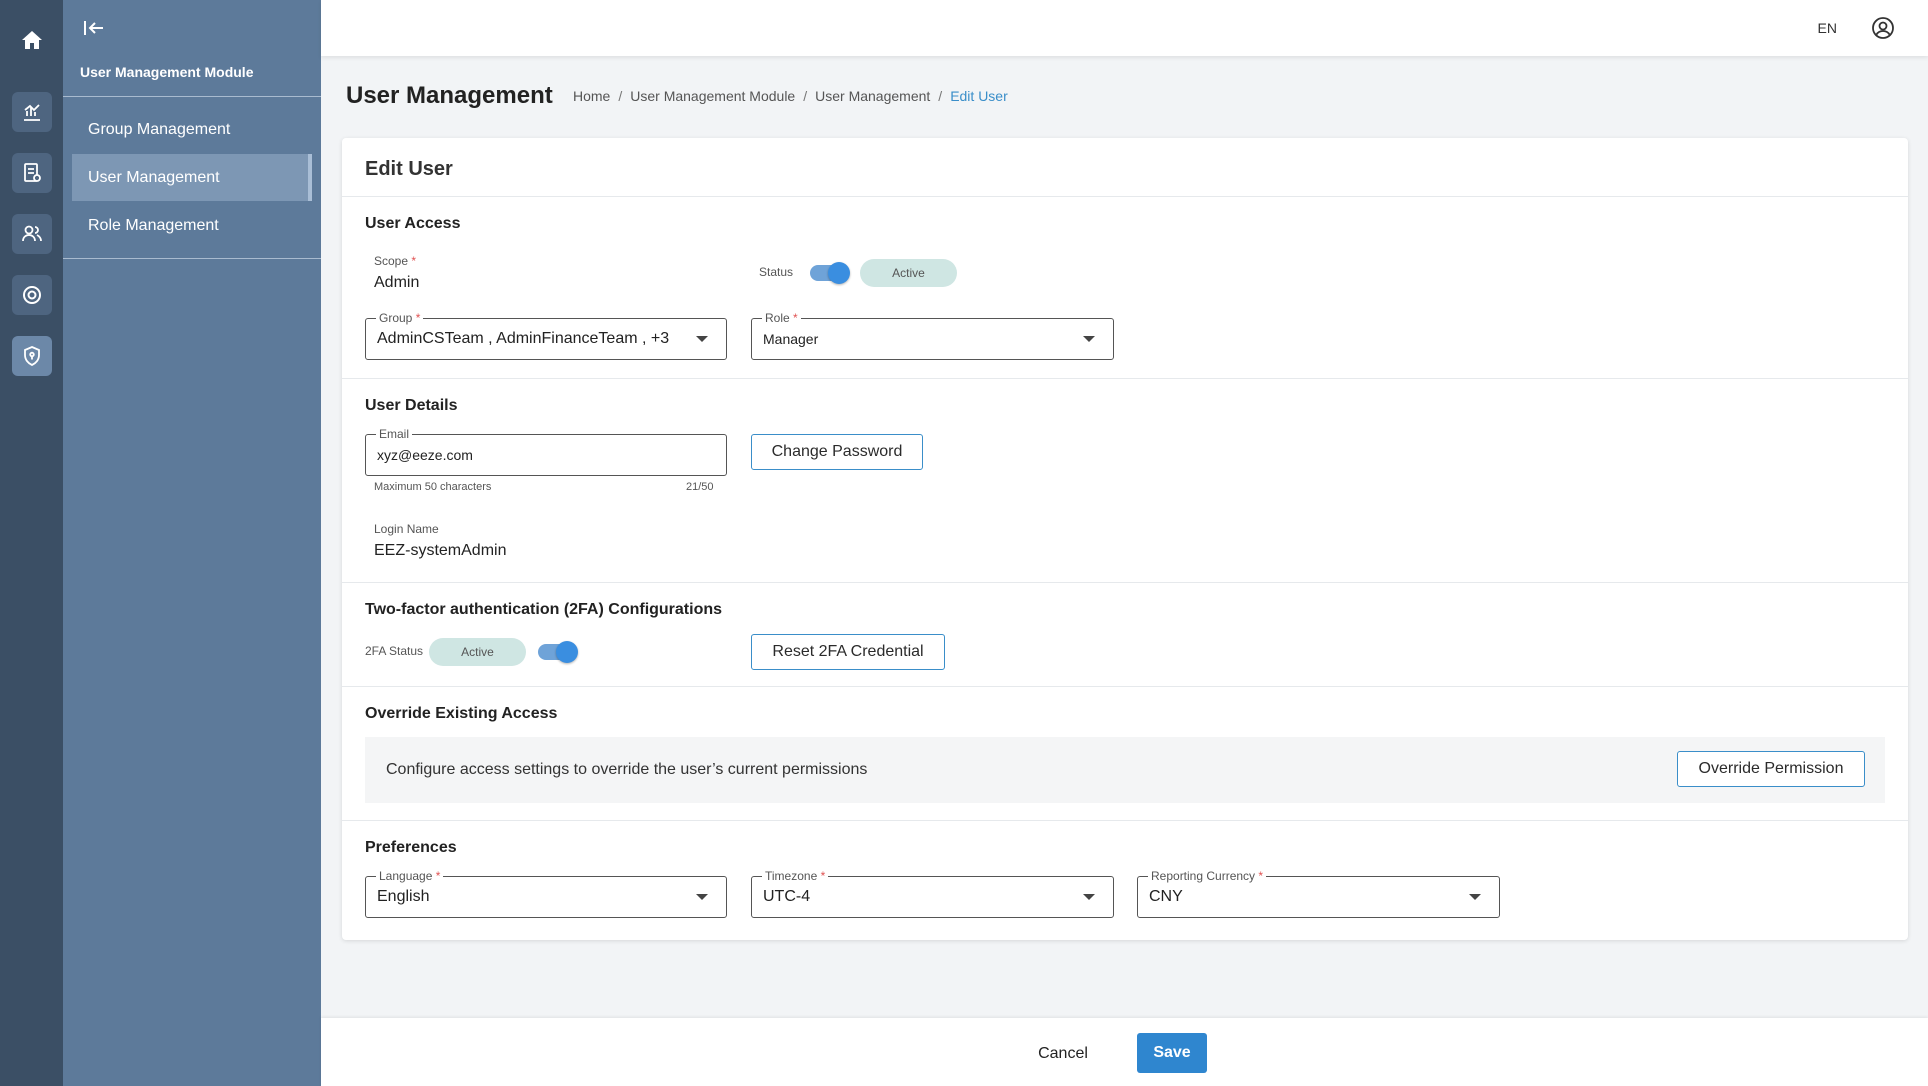 The height and width of the screenshot is (1086, 1928). What do you see at coordinates (413, 223) in the screenshot?
I see `section-title-user-access: User Access` at bounding box center [413, 223].